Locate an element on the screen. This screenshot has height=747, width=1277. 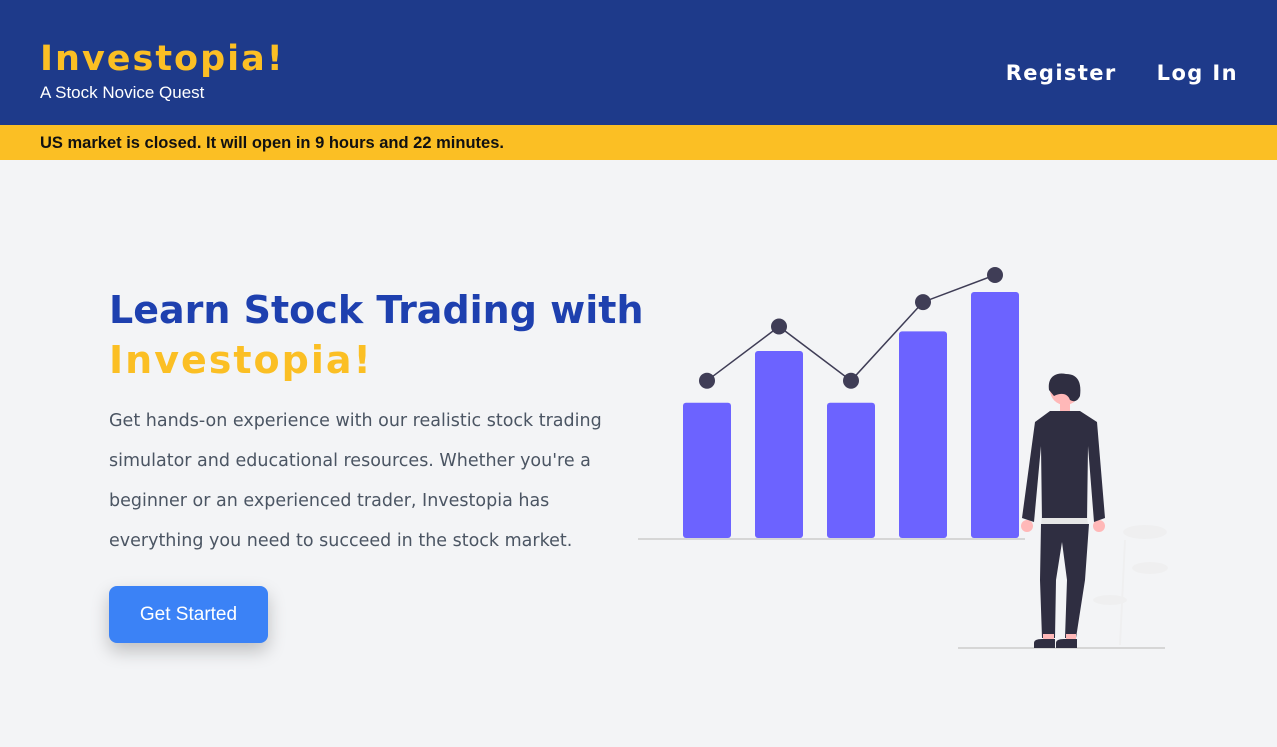
trend-dots is located at coordinates (851, 328).